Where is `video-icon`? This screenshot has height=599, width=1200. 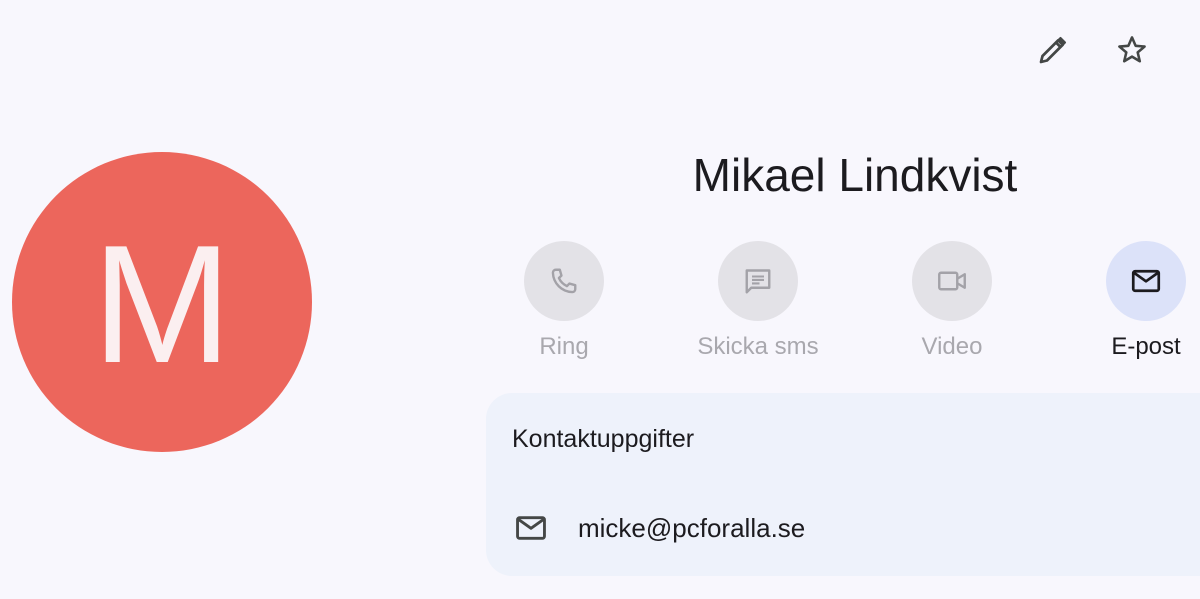 video-icon is located at coordinates (952, 281).